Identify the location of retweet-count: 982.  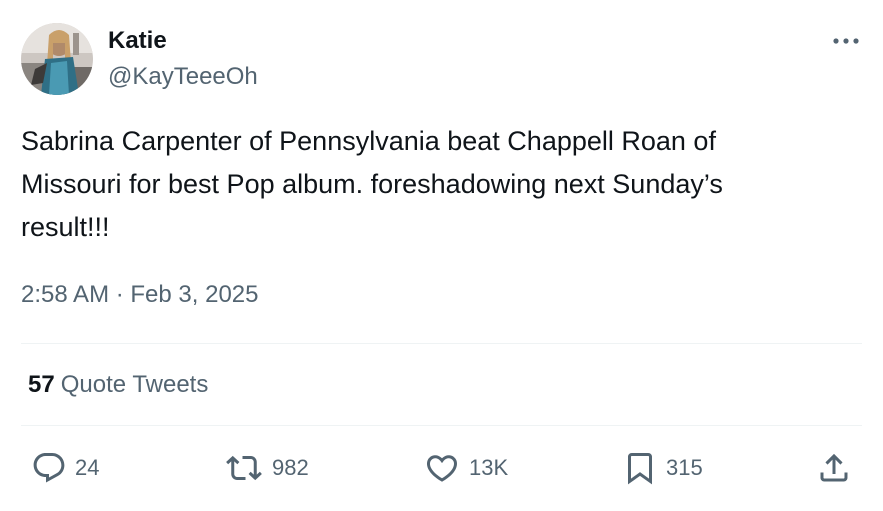
(290, 467).